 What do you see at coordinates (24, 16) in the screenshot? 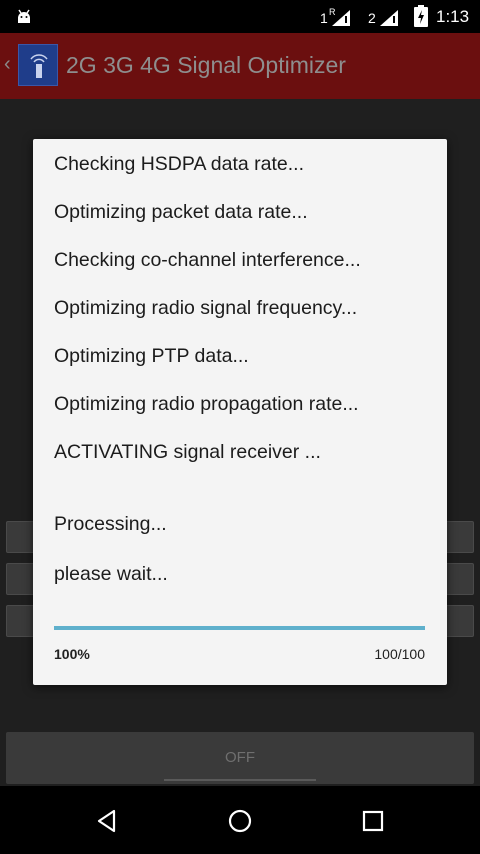
I see `android-notification-icon` at bounding box center [24, 16].